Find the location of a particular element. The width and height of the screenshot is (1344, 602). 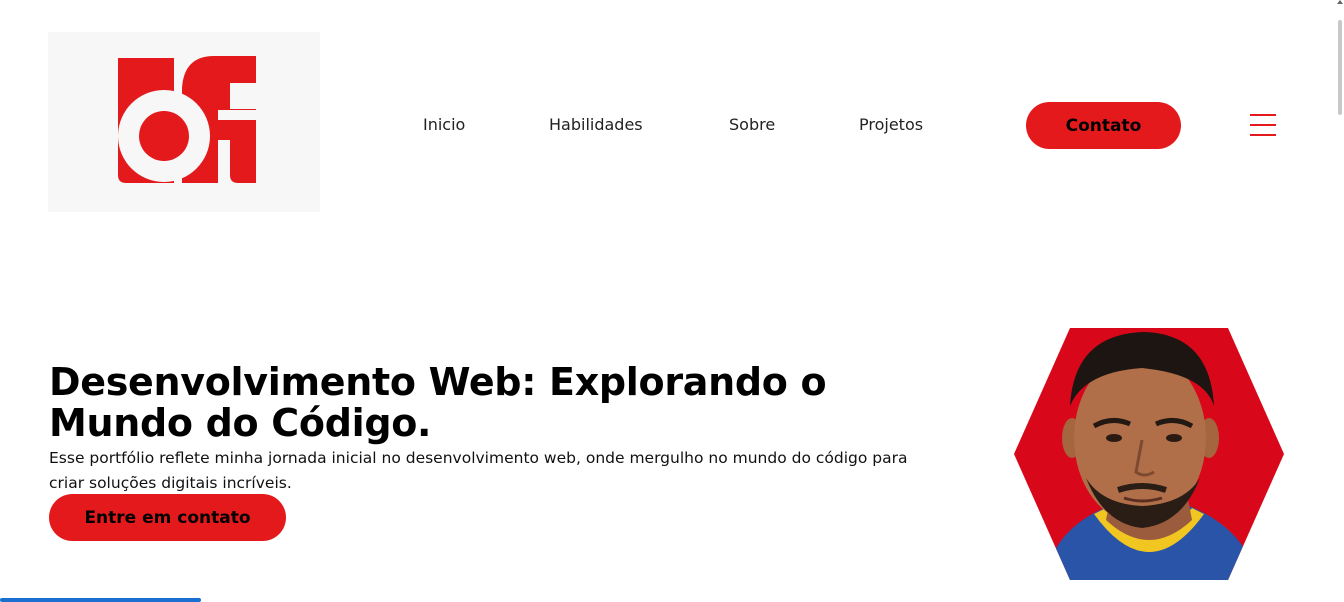

nav-item-inicio: Inicio is located at coordinates (444, 124).